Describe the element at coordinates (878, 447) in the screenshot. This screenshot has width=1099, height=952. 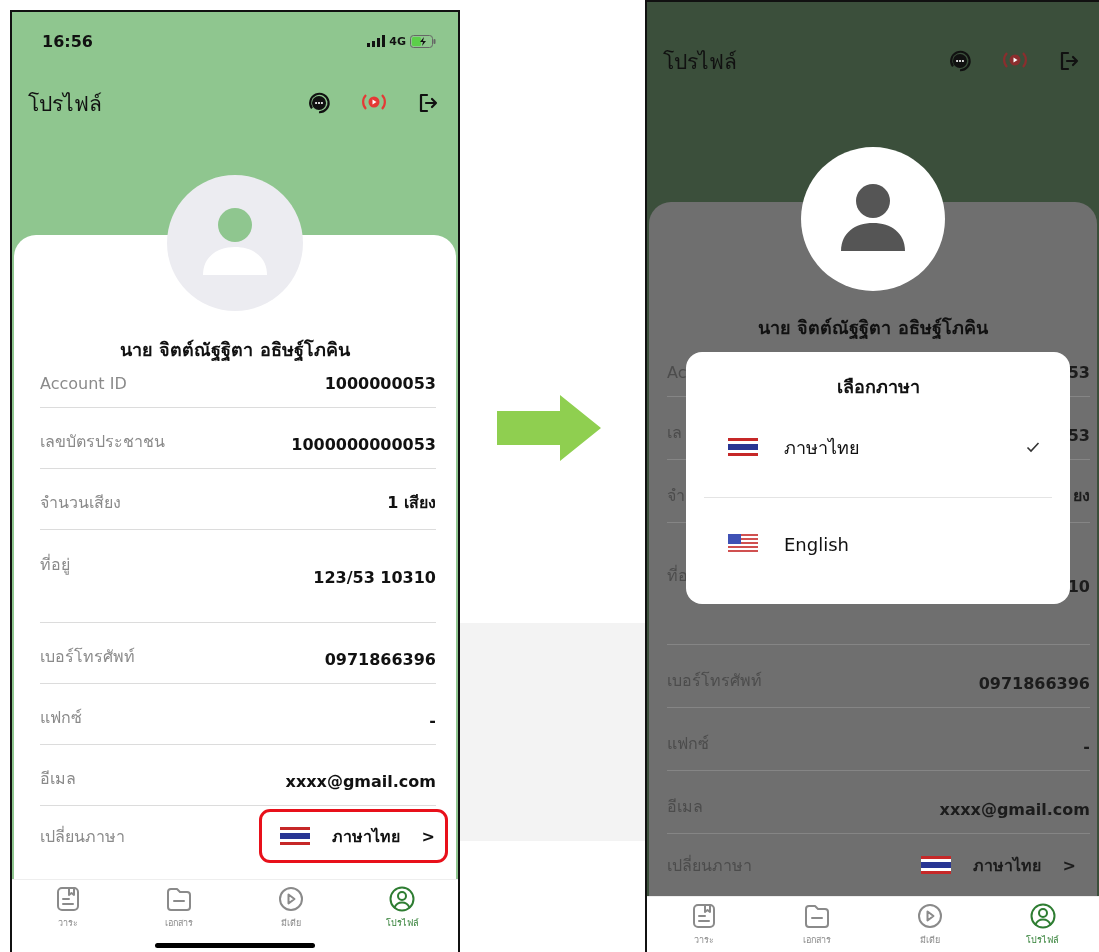
I see `language-option: ภาษาไทย` at that location.